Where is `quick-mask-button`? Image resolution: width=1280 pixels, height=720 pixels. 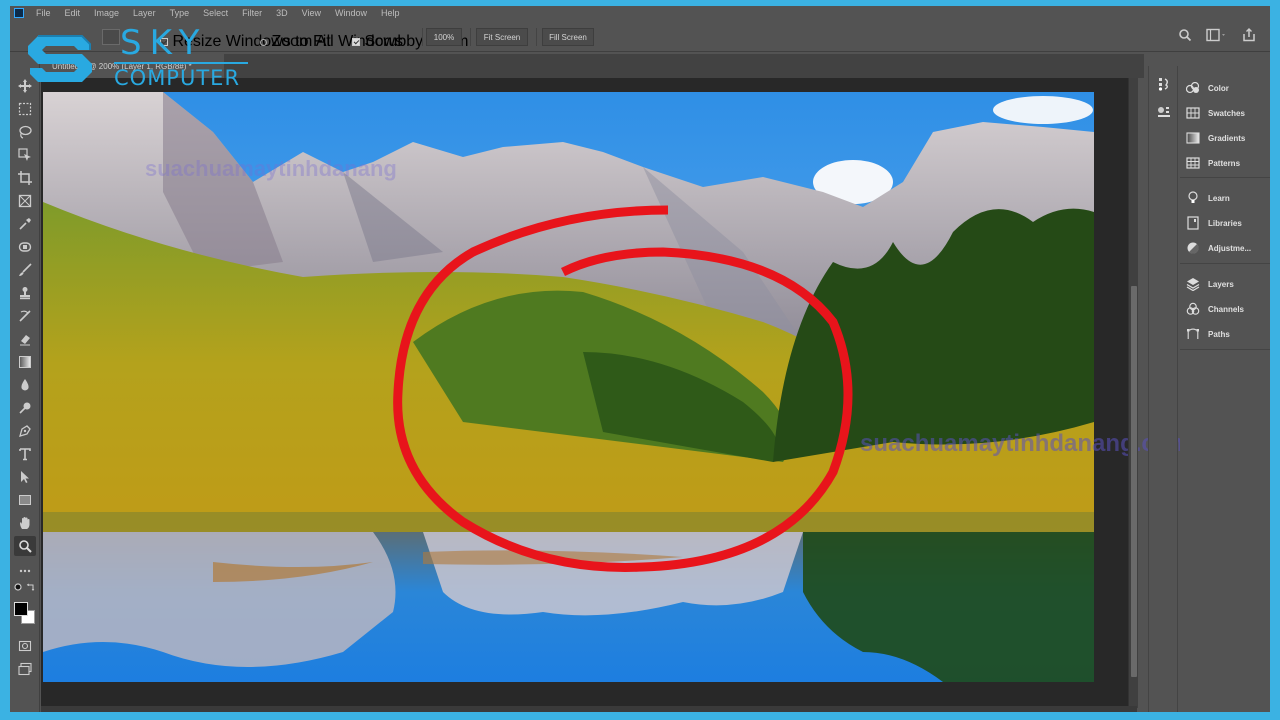 quick-mask-button is located at coordinates (25, 646).